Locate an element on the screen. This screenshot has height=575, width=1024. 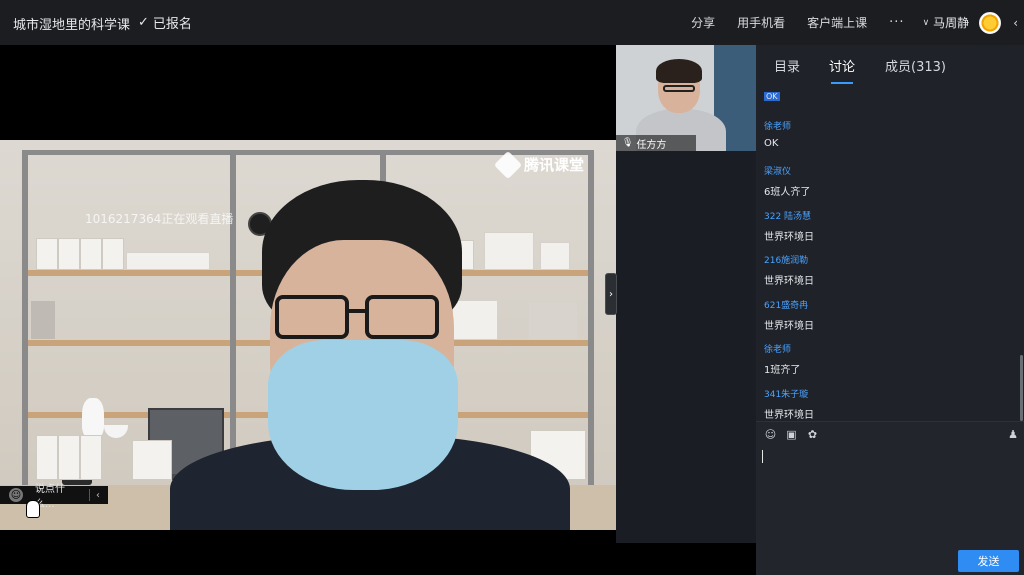
list-item: 徐老师 1班齐了 is located at coordinates (889, 359).